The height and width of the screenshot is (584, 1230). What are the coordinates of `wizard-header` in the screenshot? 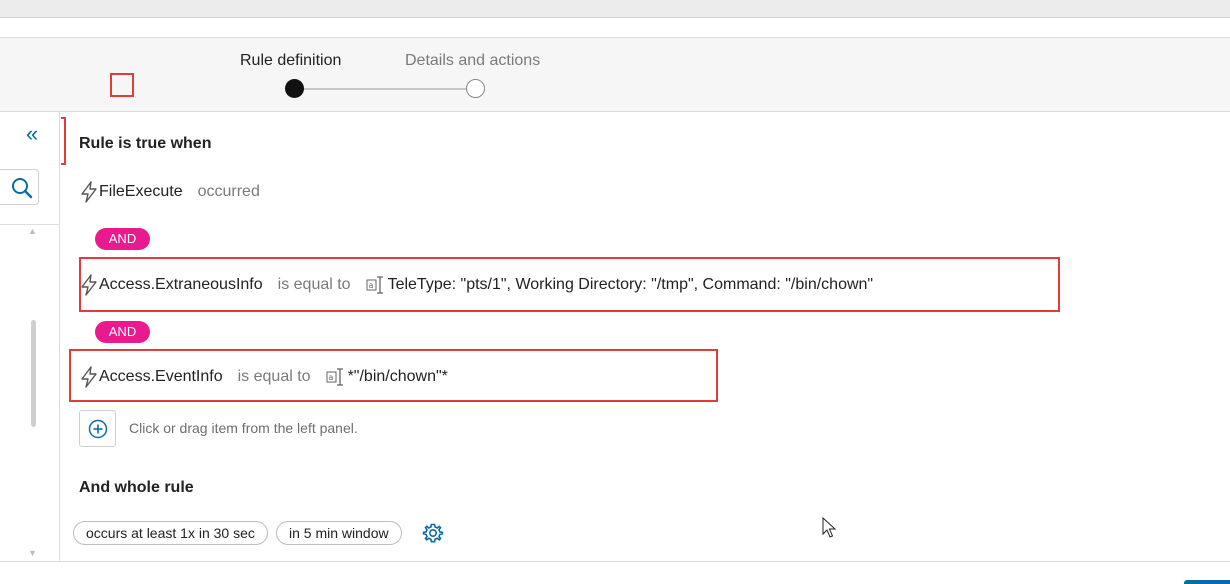 It's located at (615, 75).